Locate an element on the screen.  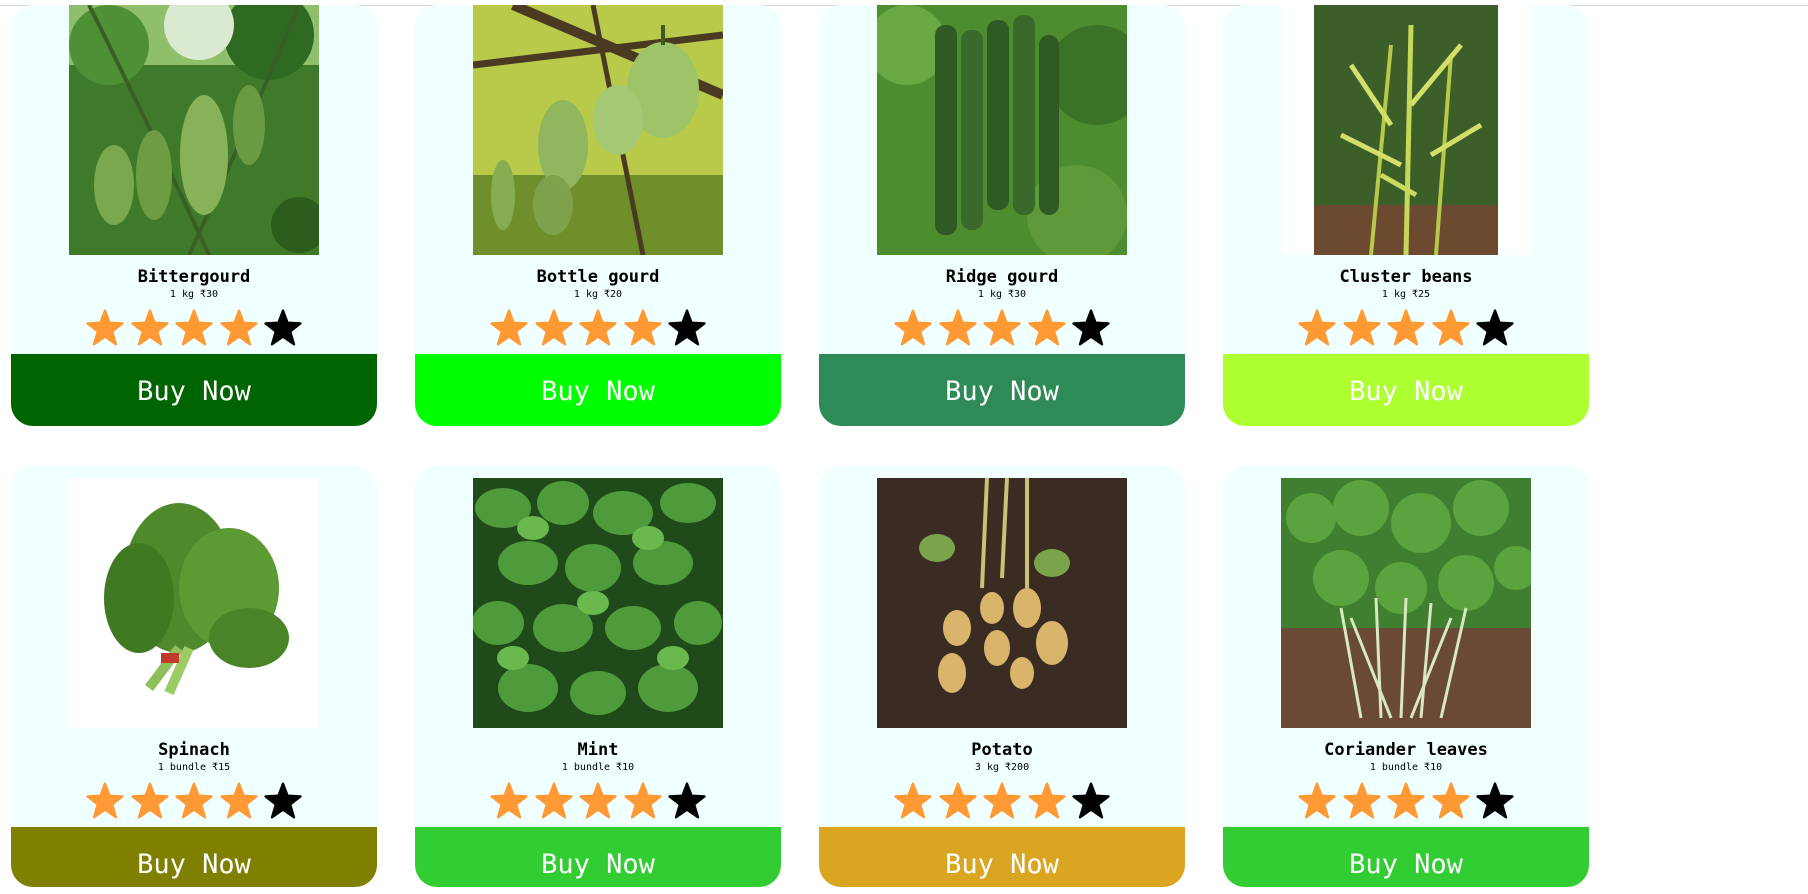
product-card: Cluster beans 1 kg ₹25 Buy Now is located at coordinates (1406, 215).